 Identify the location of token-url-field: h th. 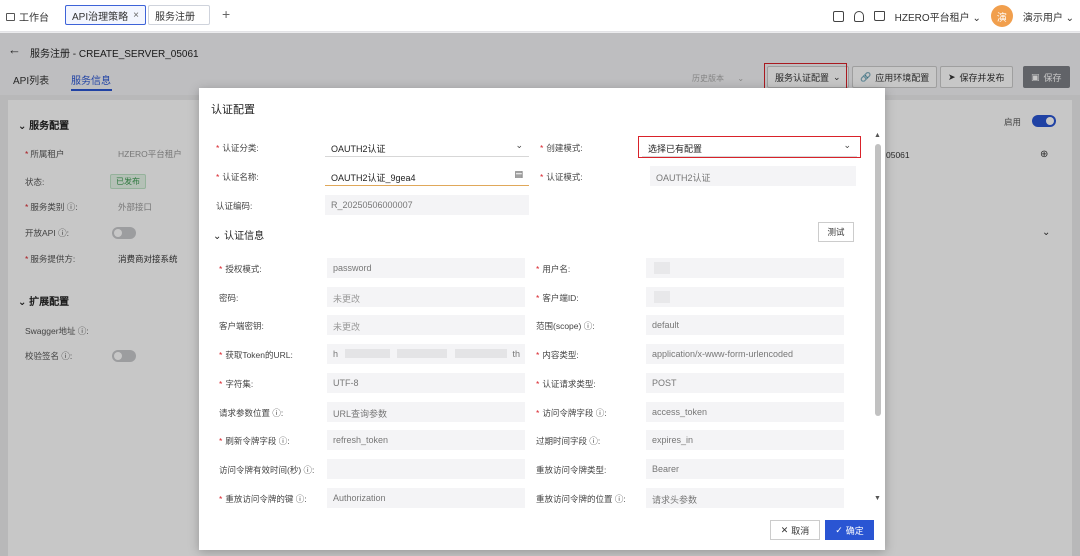
(426, 354).